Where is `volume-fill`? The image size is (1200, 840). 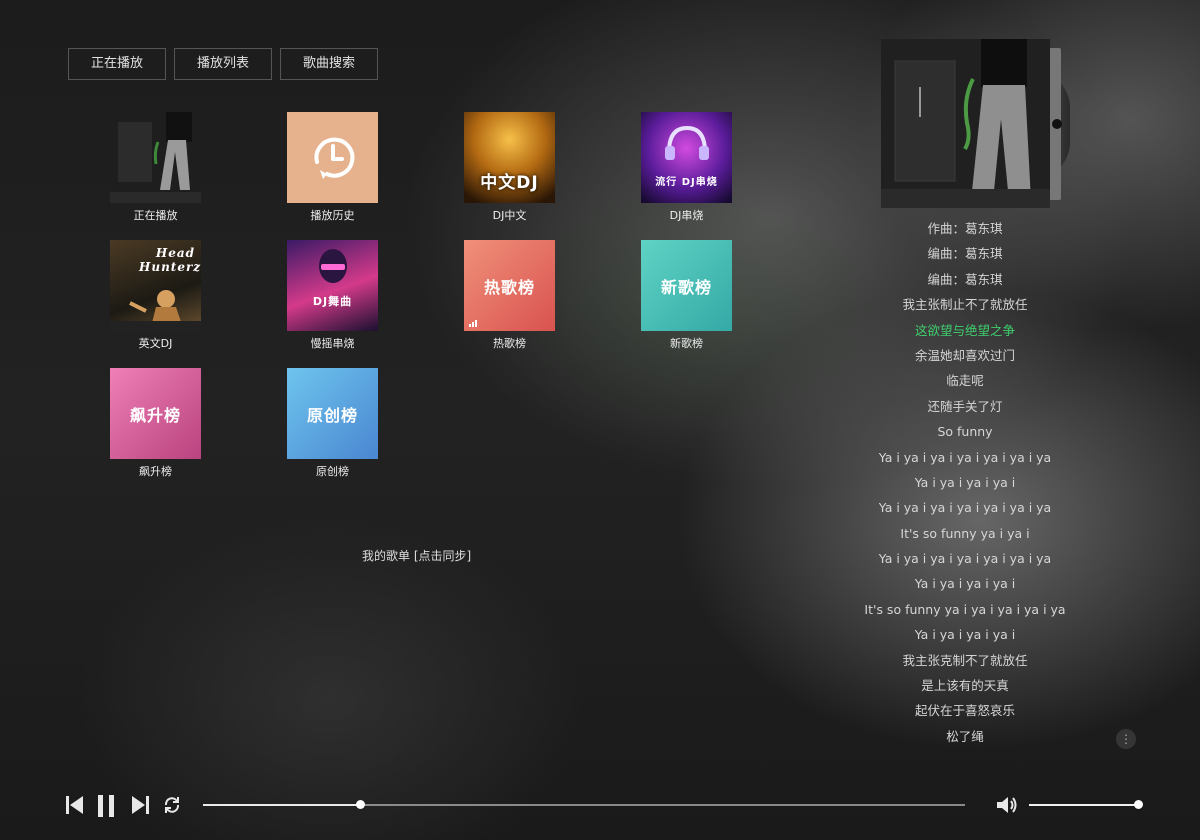 volume-fill is located at coordinates (1083, 805).